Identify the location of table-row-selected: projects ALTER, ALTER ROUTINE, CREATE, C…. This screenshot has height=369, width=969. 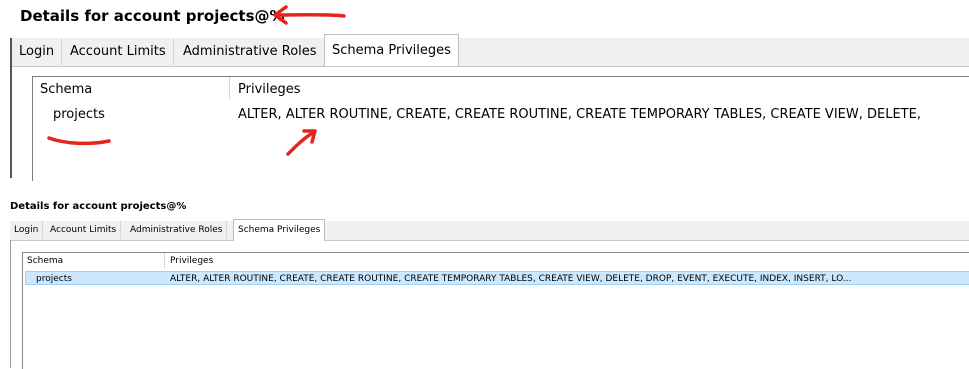
(497, 278).